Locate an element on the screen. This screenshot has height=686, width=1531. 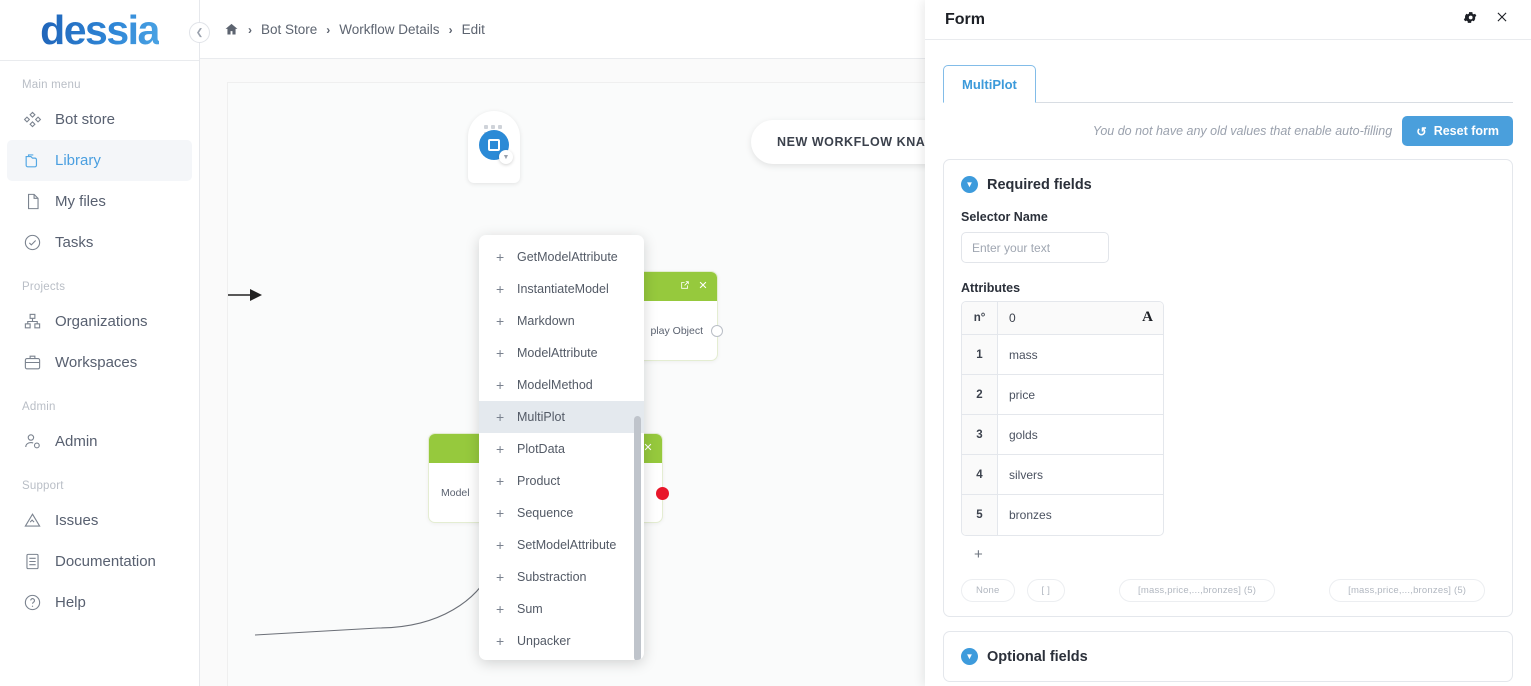
row-value: golds is located at coordinates (1080, 435).